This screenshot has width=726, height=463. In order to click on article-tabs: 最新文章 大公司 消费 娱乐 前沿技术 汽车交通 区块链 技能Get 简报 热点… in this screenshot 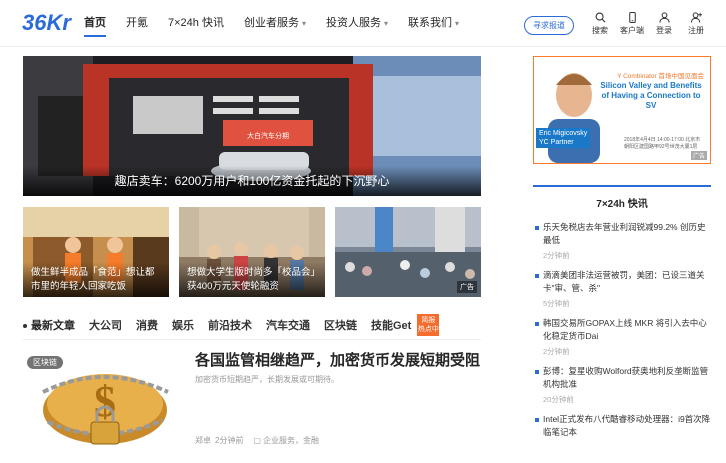, I will do `click(252, 325)`.